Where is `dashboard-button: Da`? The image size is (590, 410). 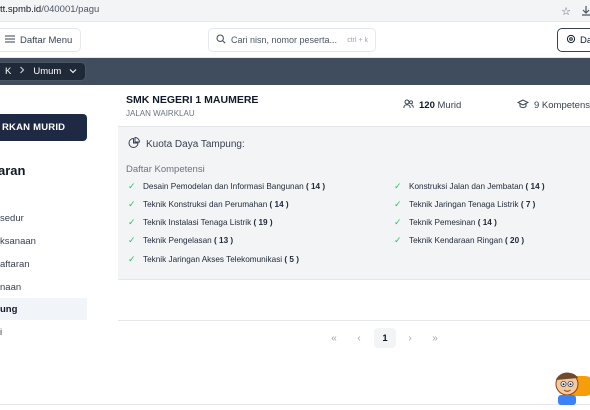 dashboard-button: Da is located at coordinates (573, 40).